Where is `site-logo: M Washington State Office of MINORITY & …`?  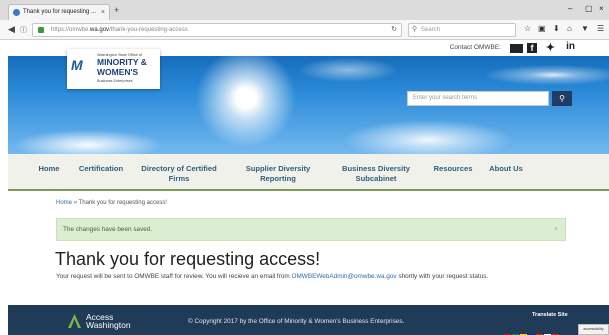
site-logo: M Washington State Office of MINORITY & … is located at coordinates (113, 69).